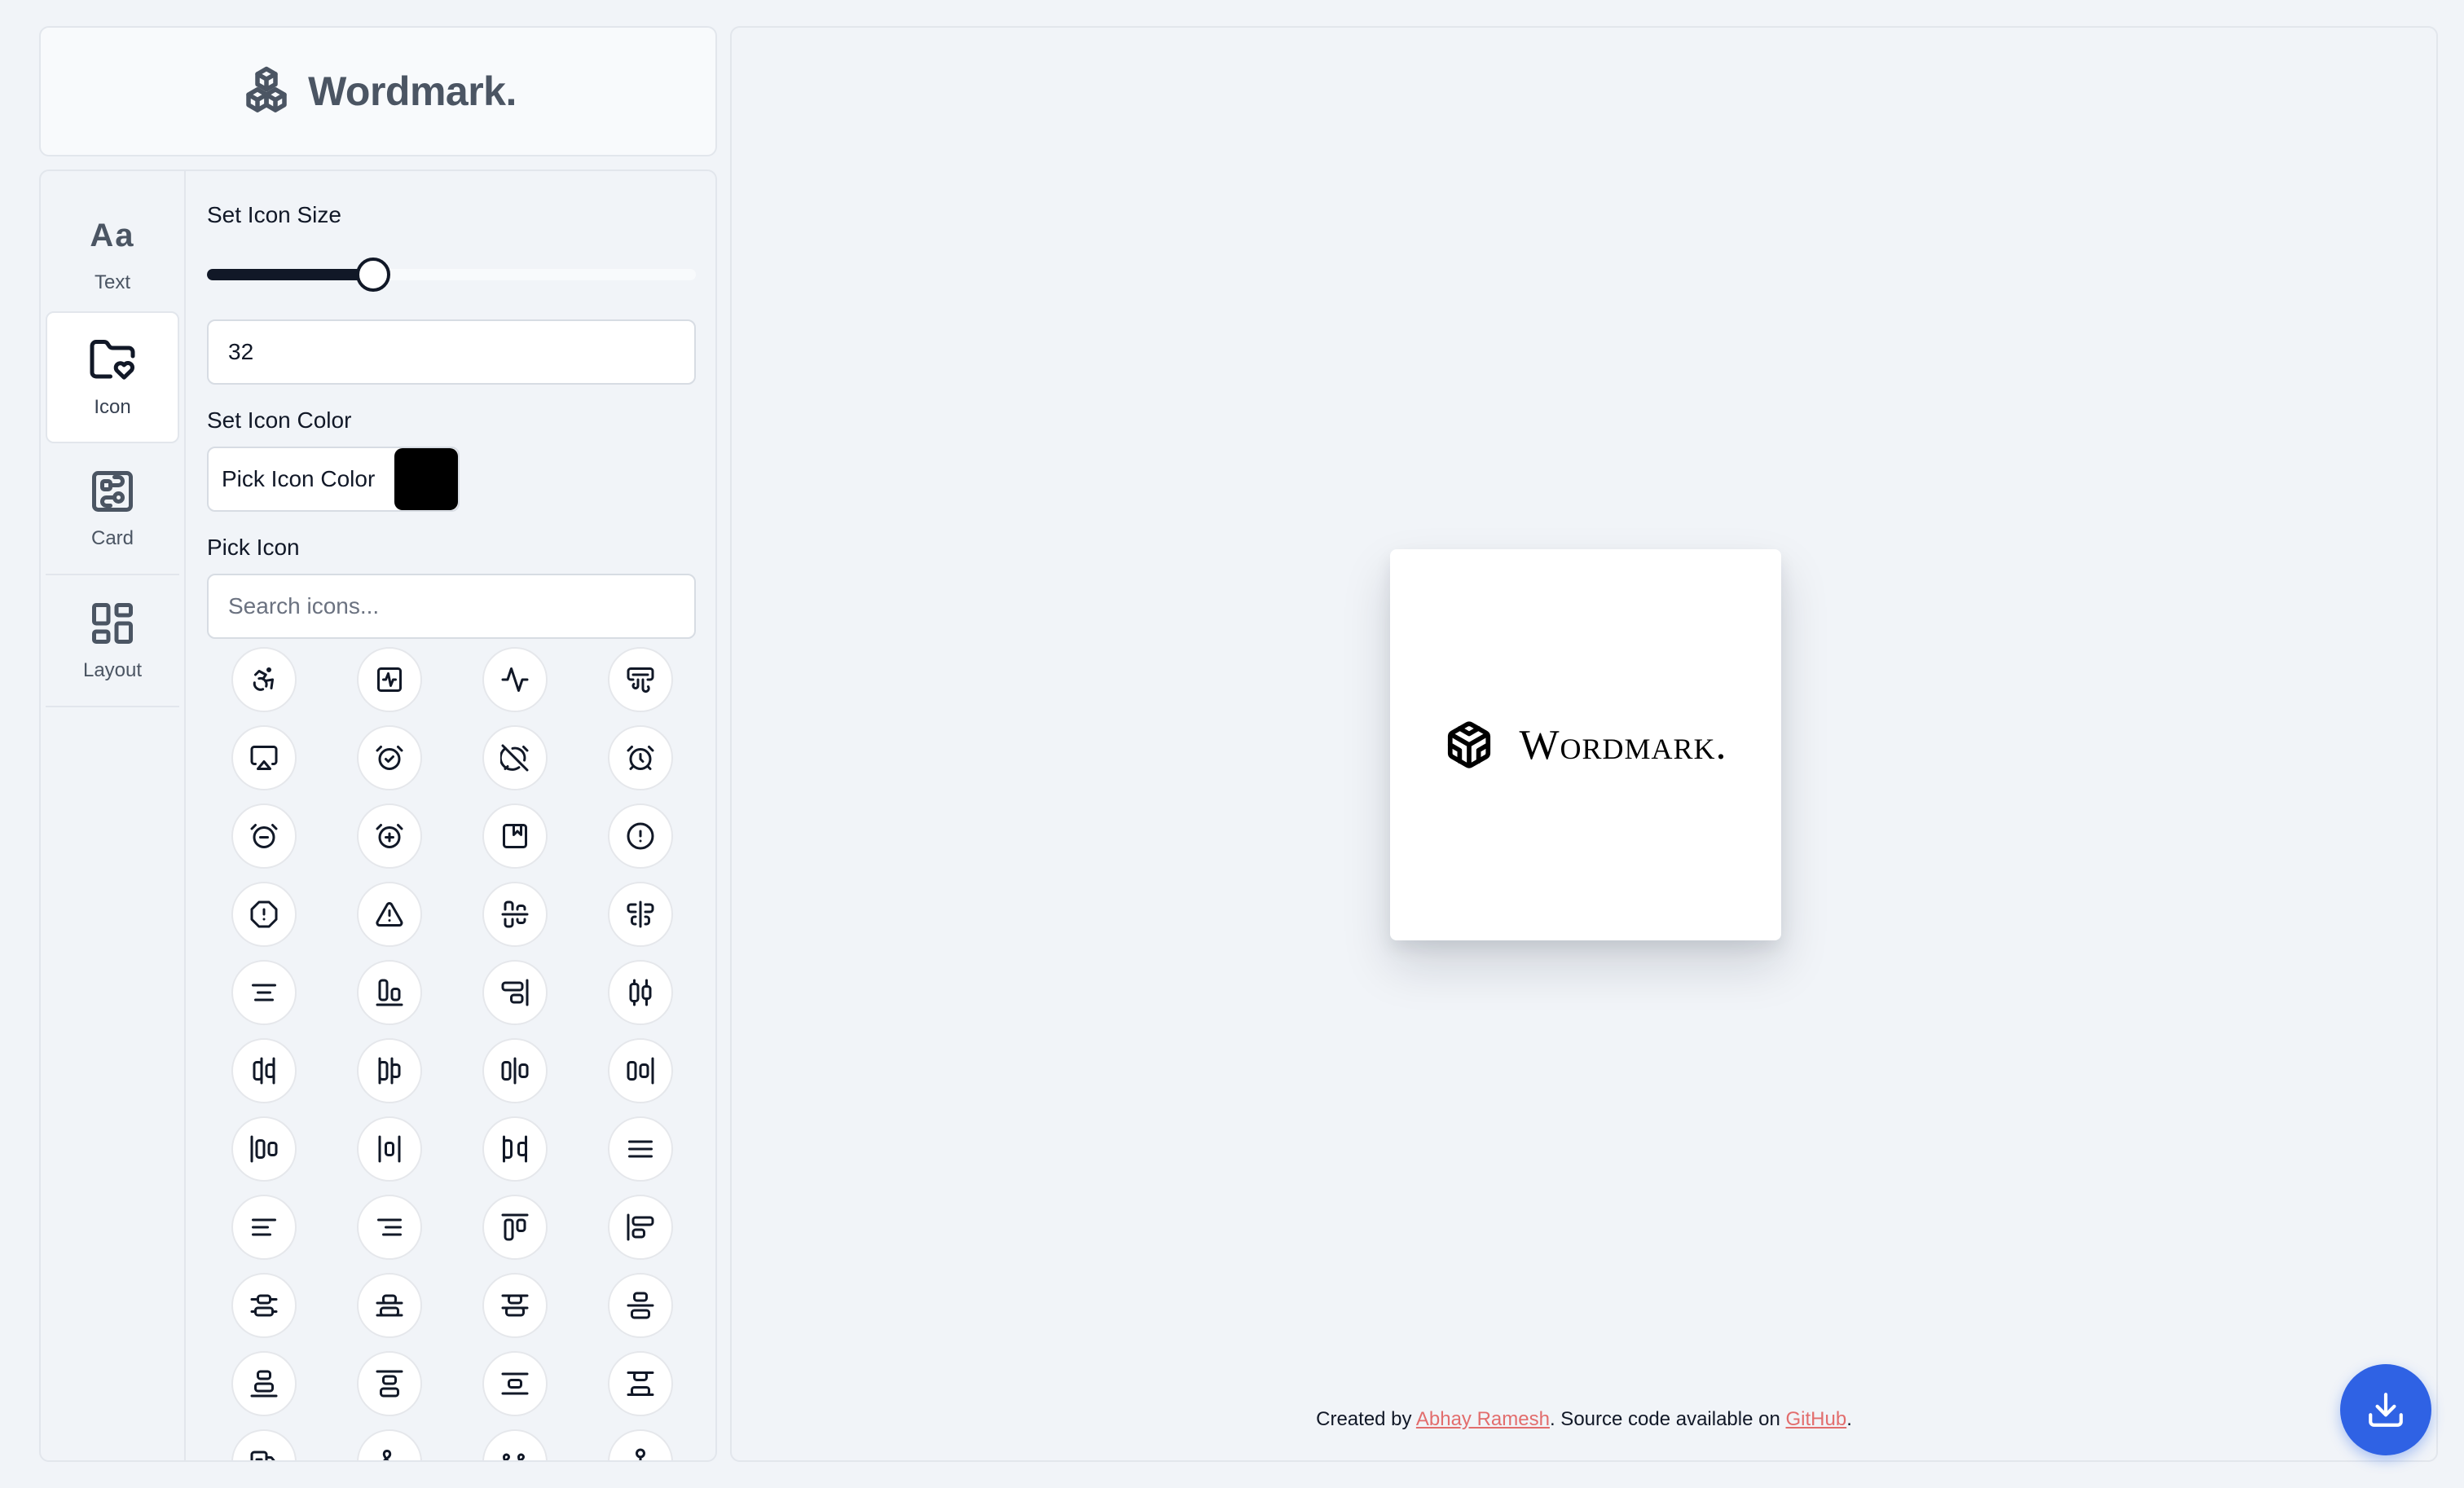 The height and width of the screenshot is (1488, 2464). Describe the element at coordinates (515, 836) in the screenshot. I see `album-icon` at that location.